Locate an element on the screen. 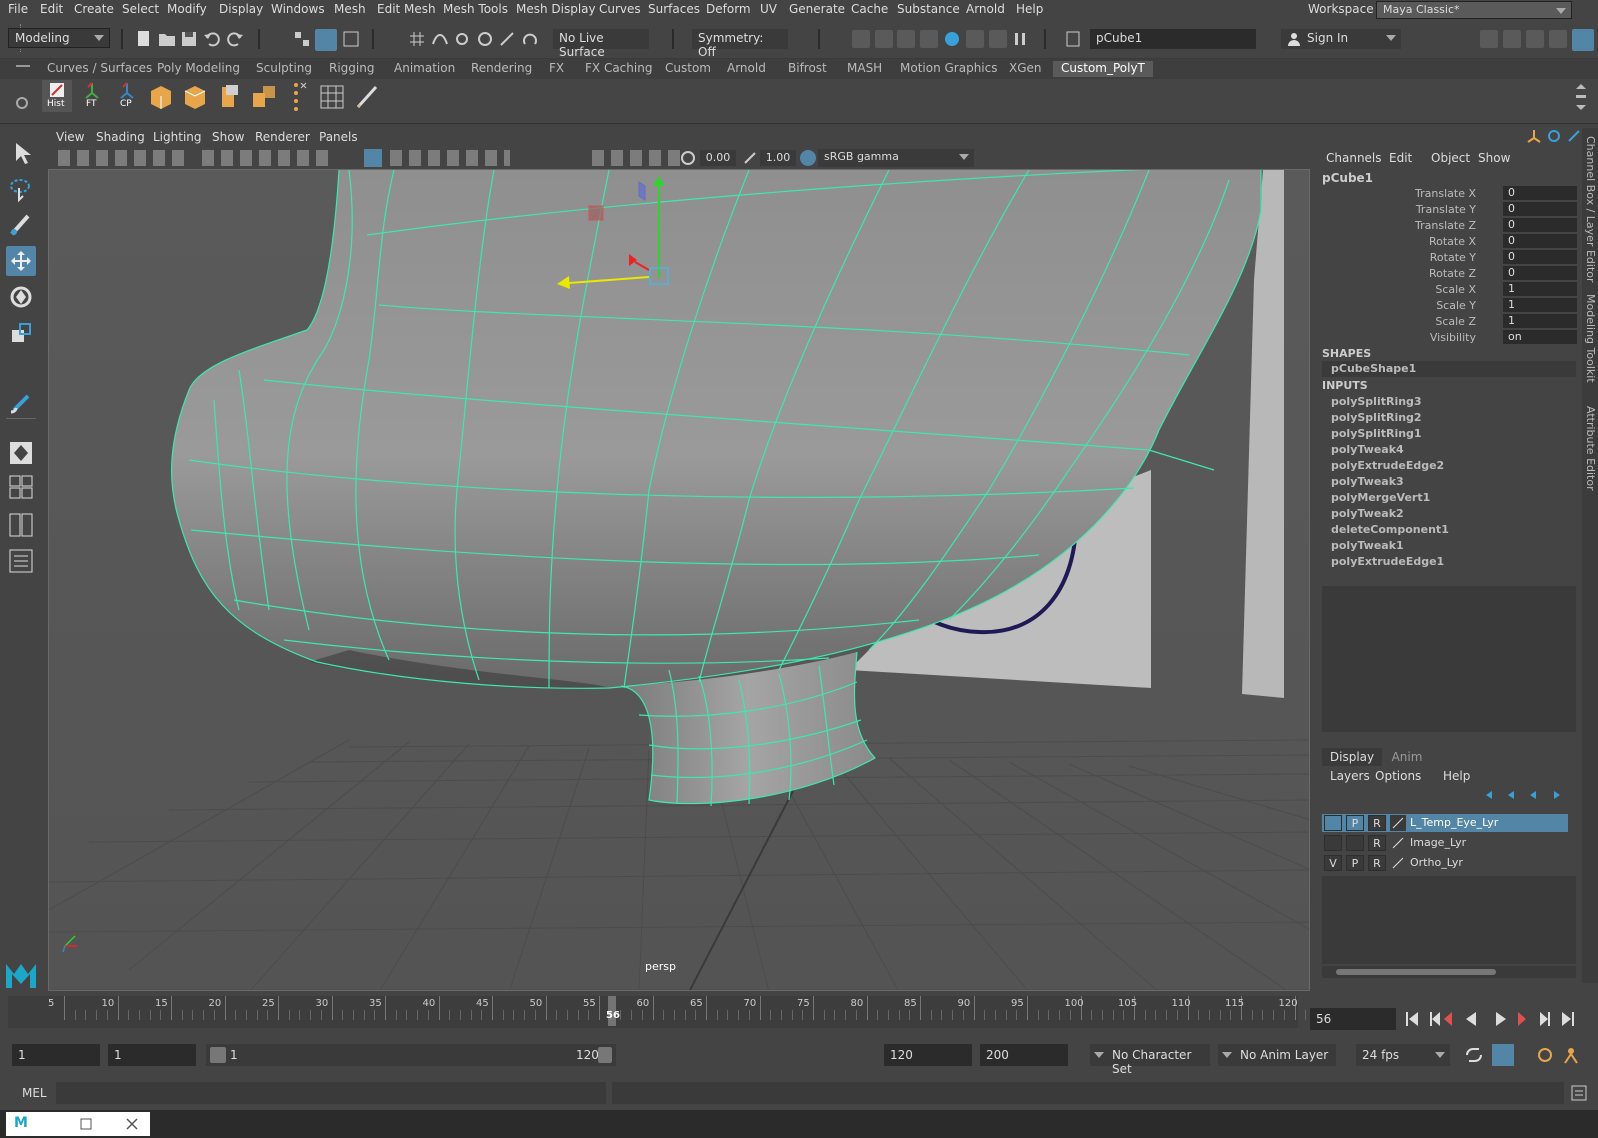  menu-edit: Edit is located at coordinates (51, 9).